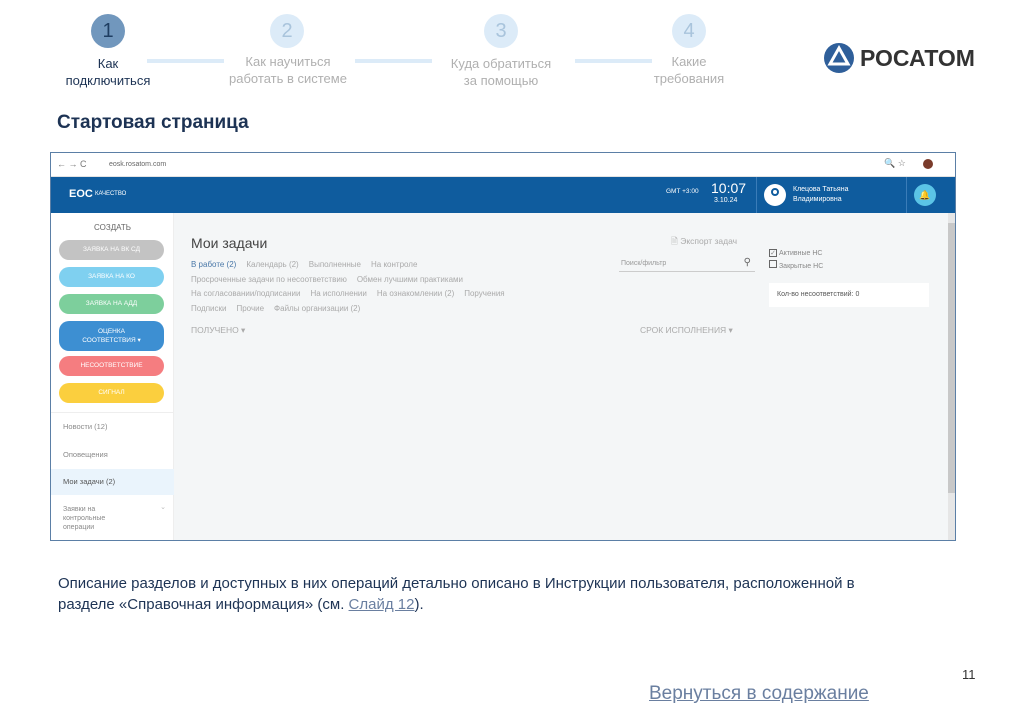 Image resolution: width=1024 pixels, height=723 pixels. I want to click on step-1-circle: 1, so click(108, 31).